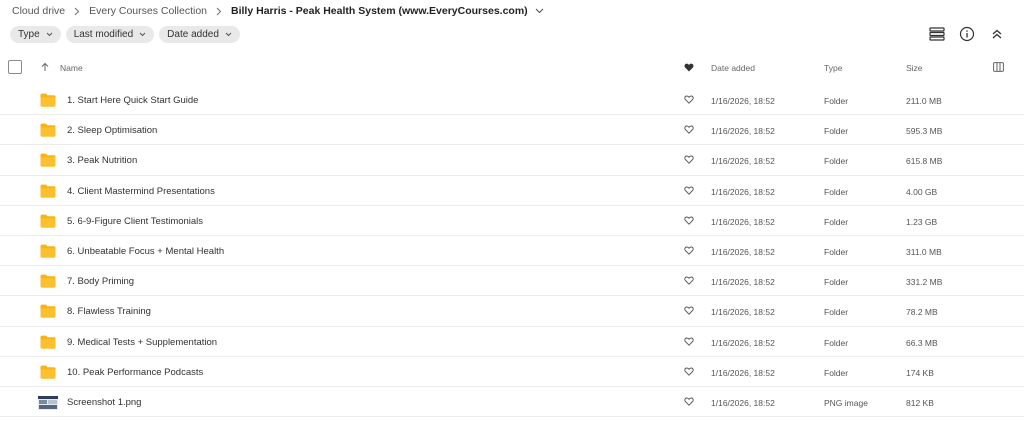  Describe the element at coordinates (922, 191) in the screenshot. I see `row-size: 4.00 GB` at that location.